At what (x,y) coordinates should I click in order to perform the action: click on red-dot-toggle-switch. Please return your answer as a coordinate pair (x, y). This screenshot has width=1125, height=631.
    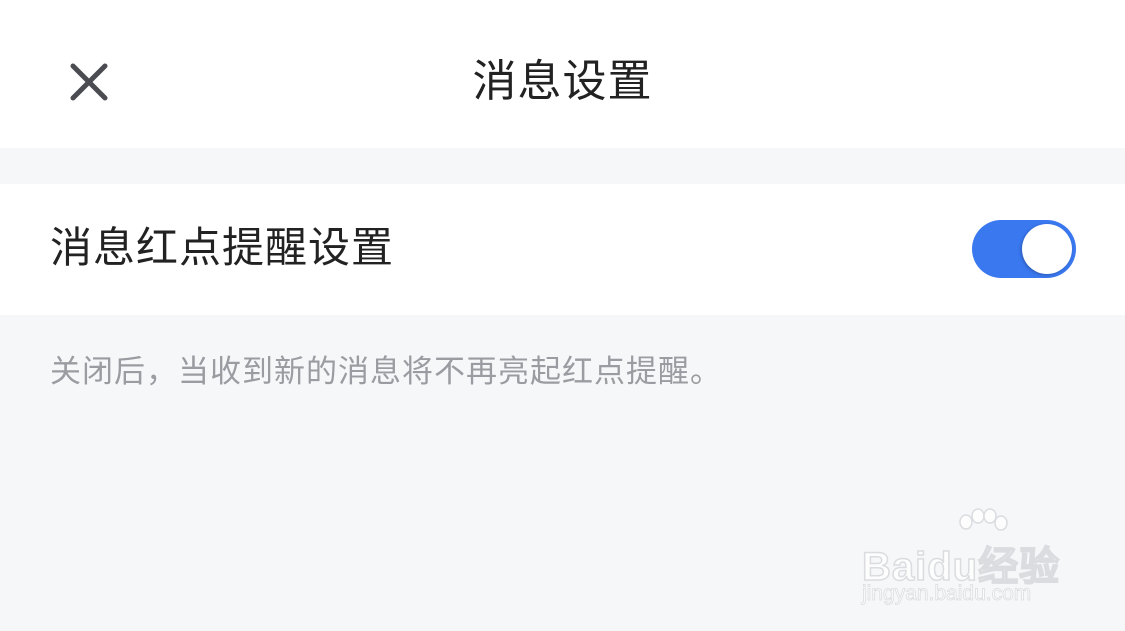
    Looking at the image, I should click on (1024, 249).